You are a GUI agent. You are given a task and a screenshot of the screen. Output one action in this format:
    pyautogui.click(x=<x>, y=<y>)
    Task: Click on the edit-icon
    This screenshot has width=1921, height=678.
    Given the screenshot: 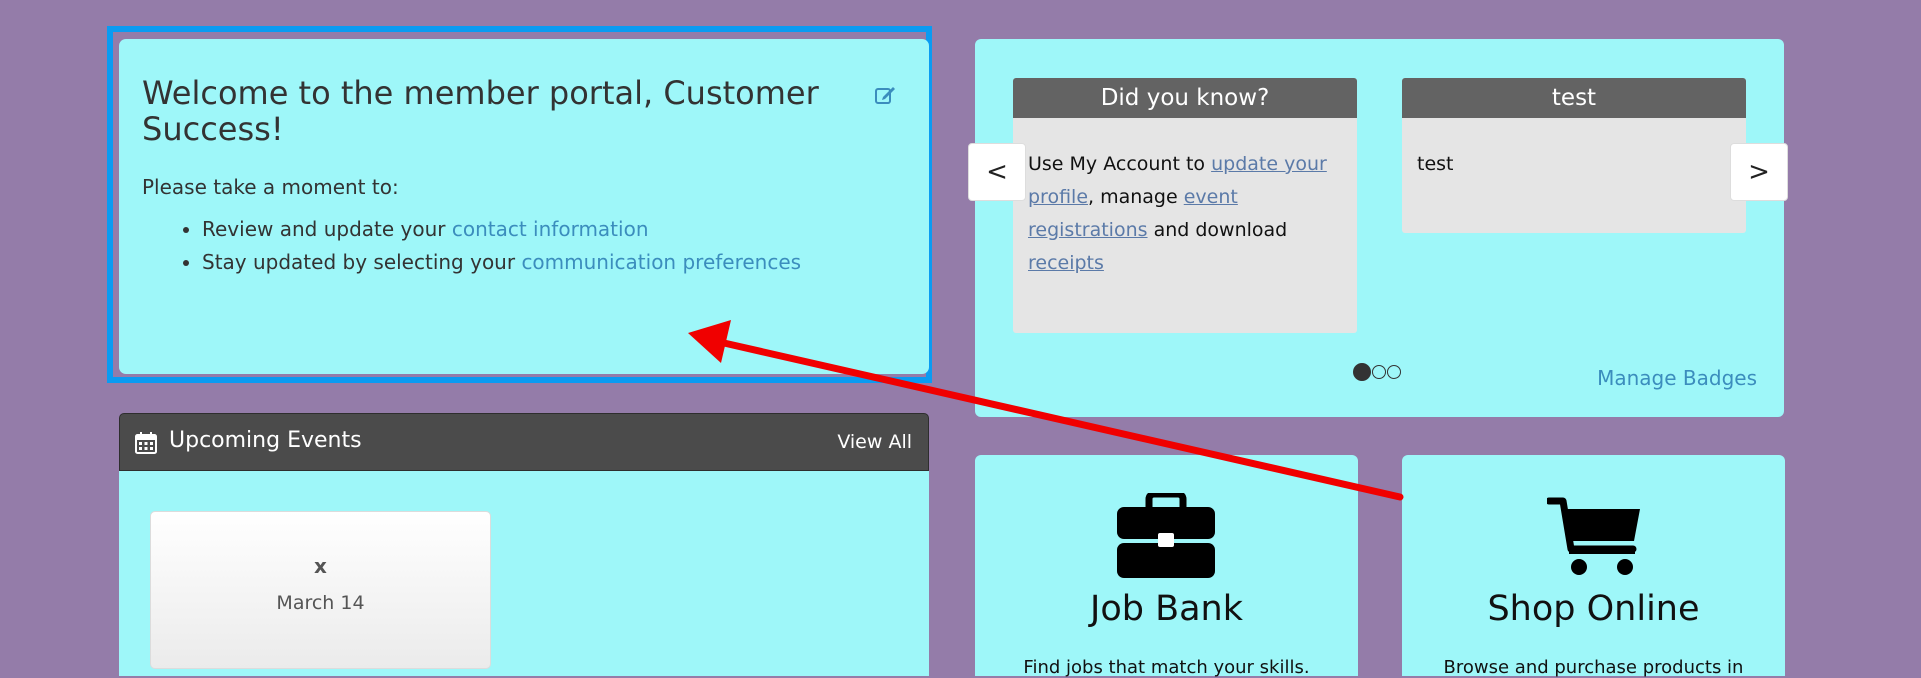 What is the action you would take?
    pyautogui.click(x=885, y=95)
    